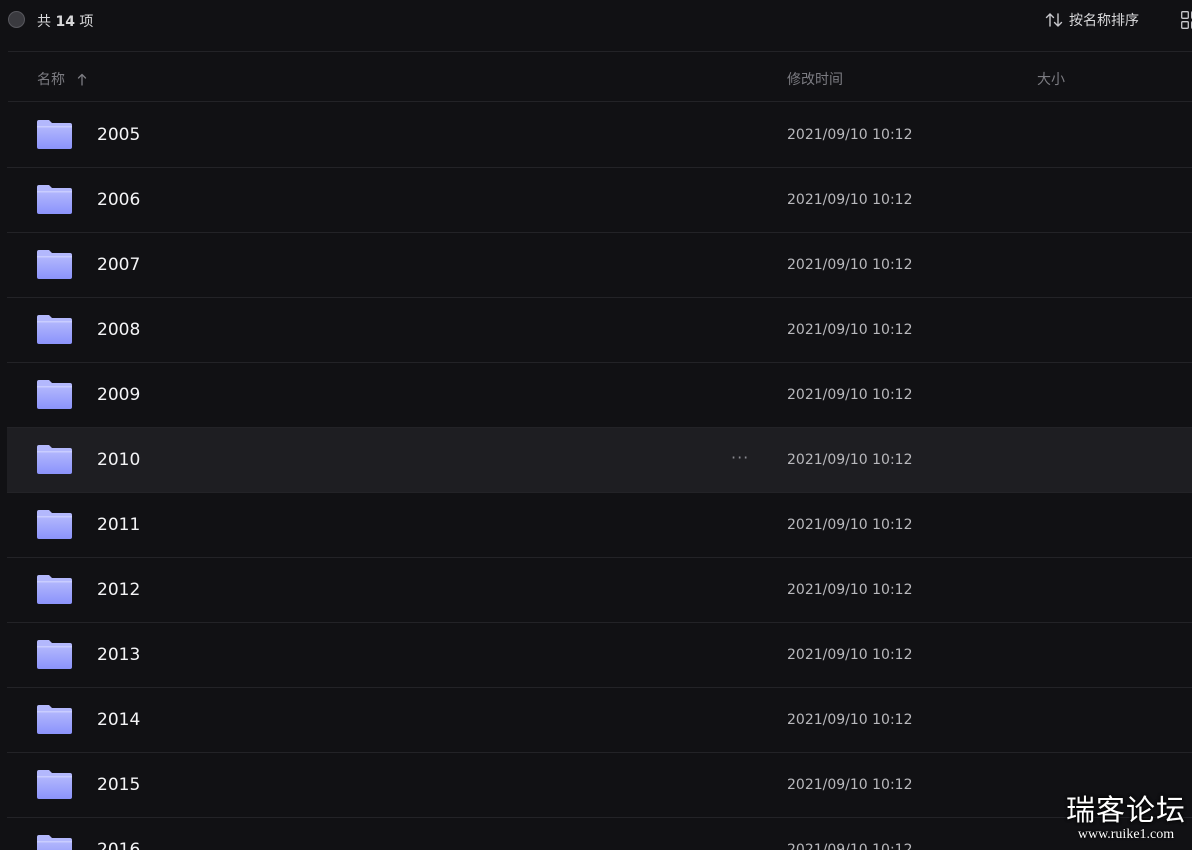  What do you see at coordinates (599, 460) in the screenshot?
I see `file-row: 2010 ··· 2021/09/10 10:12` at bounding box center [599, 460].